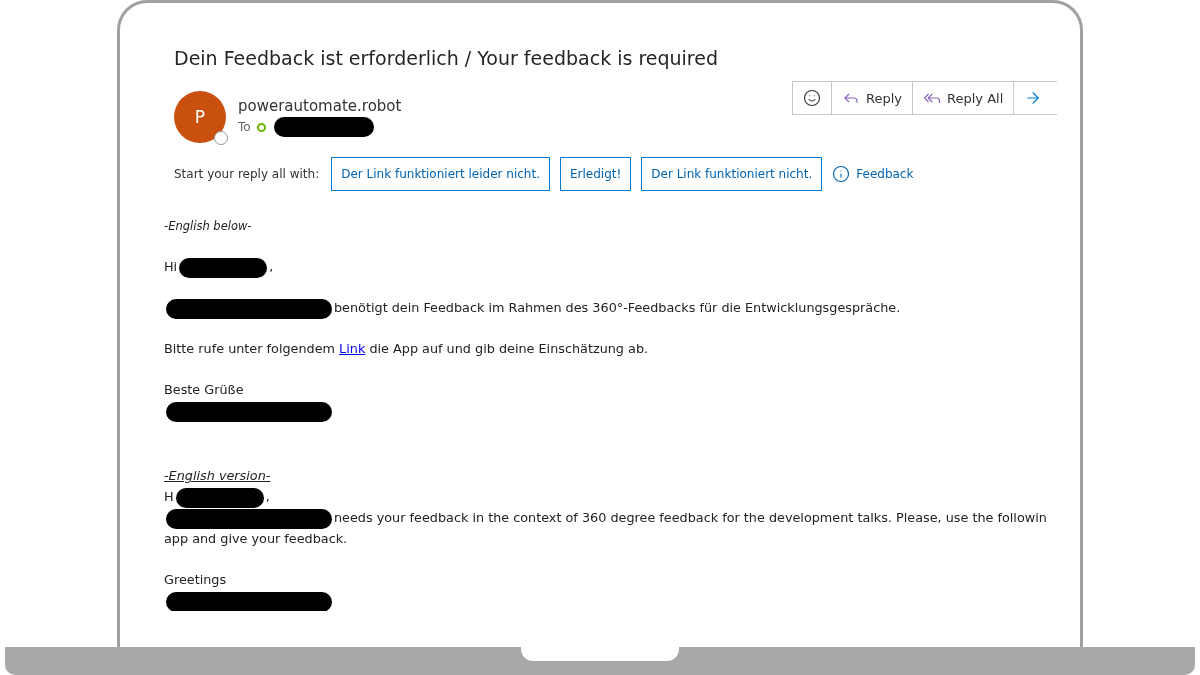  What do you see at coordinates (208, 226) in the screenshot?
I see `body-text: -English below-` at bounding box center [208, 226].